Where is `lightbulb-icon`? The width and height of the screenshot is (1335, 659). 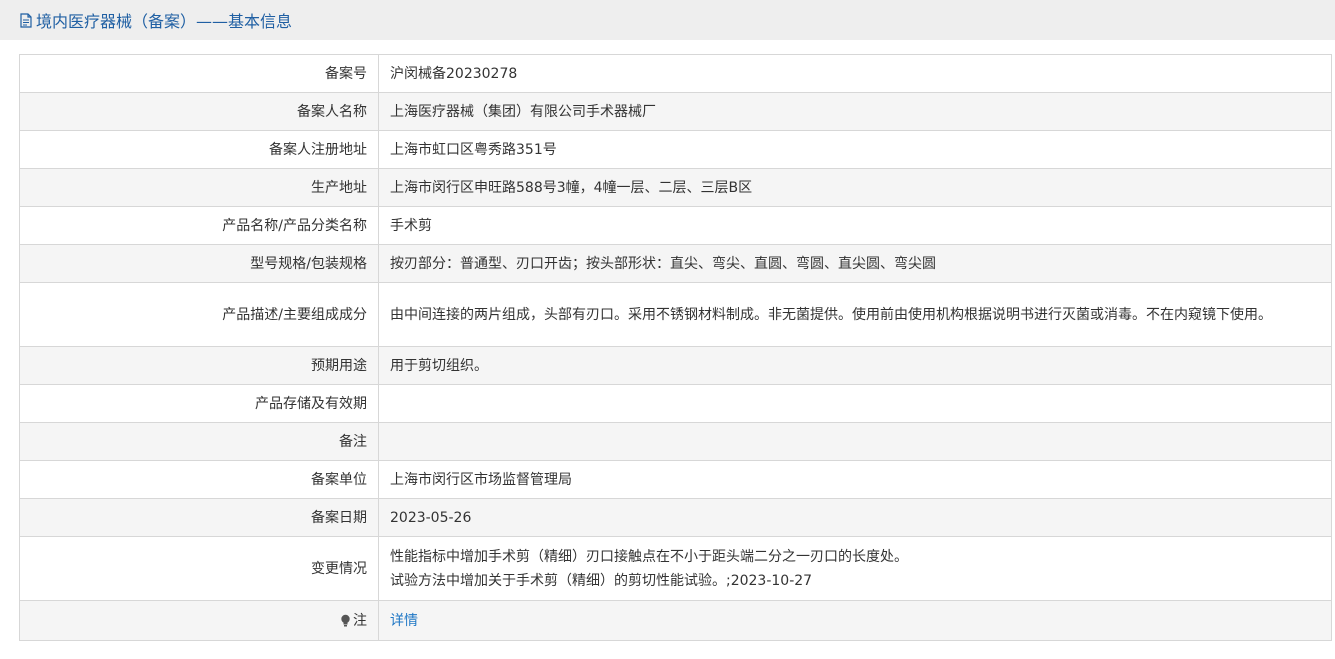
lightbulb-icon is located at coordinates (345, 620).